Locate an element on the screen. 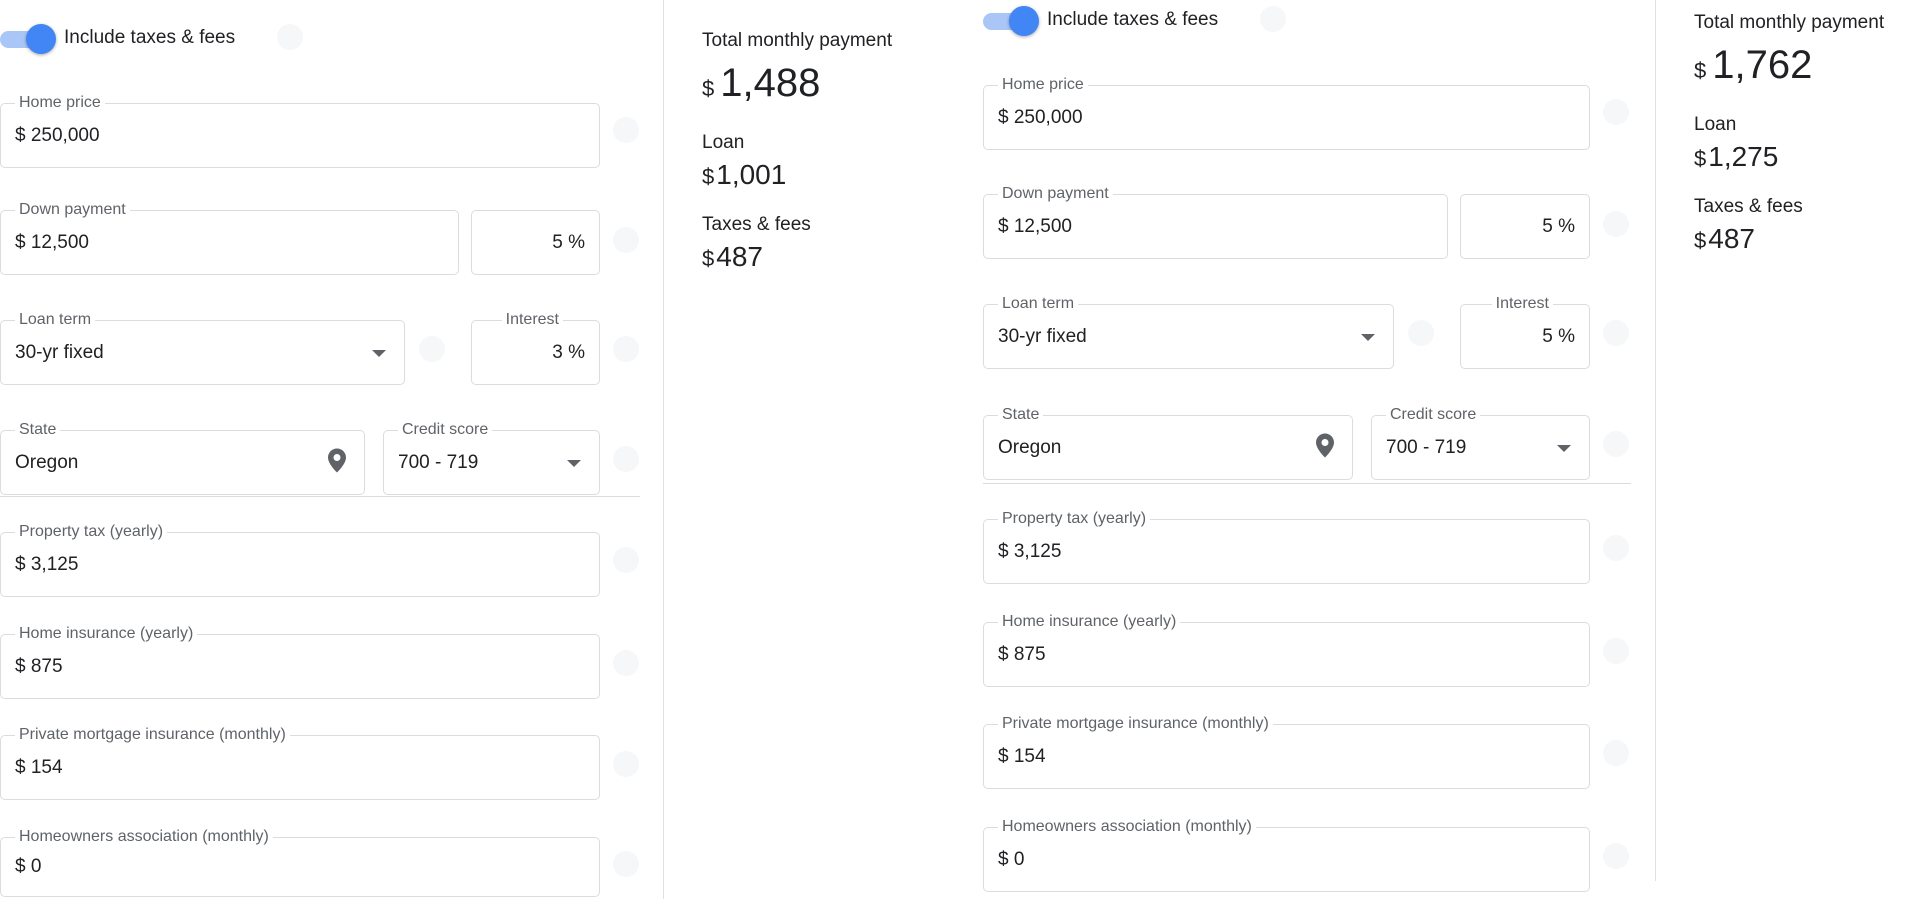 The height and width of the screenshot is (899, 1920). taxes-fees-value: $487 is located at coordinates (1789, 240).